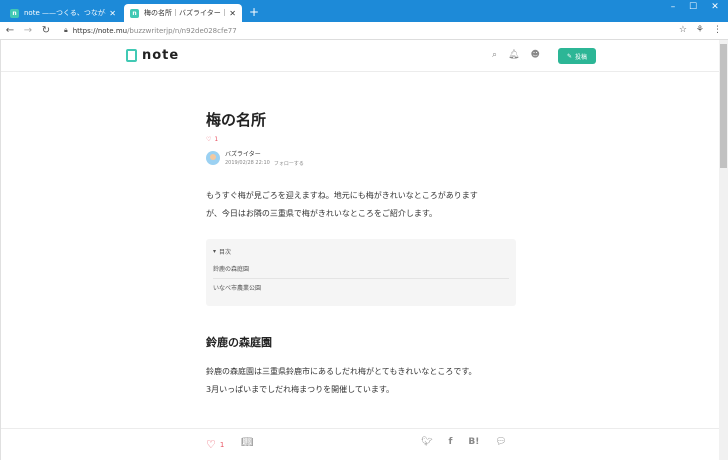  Describe the element at coordinates (500, 442) in the screenshot. I see `line-icon: 💬︎` at that location.